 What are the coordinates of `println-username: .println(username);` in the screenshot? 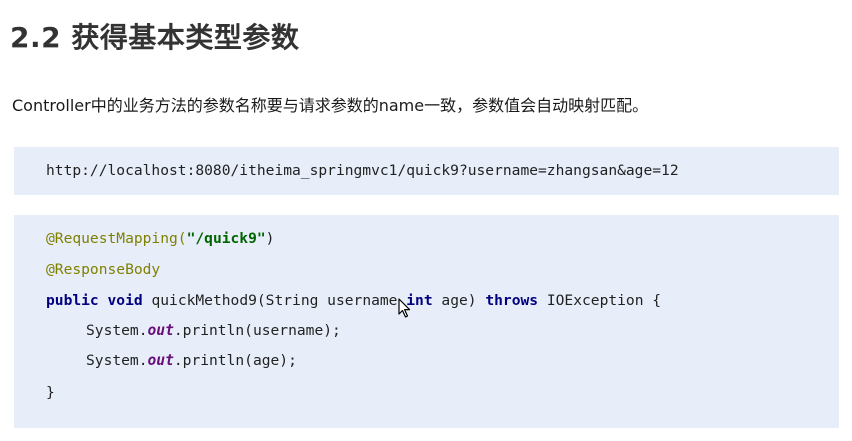 It's located at (257, 330).